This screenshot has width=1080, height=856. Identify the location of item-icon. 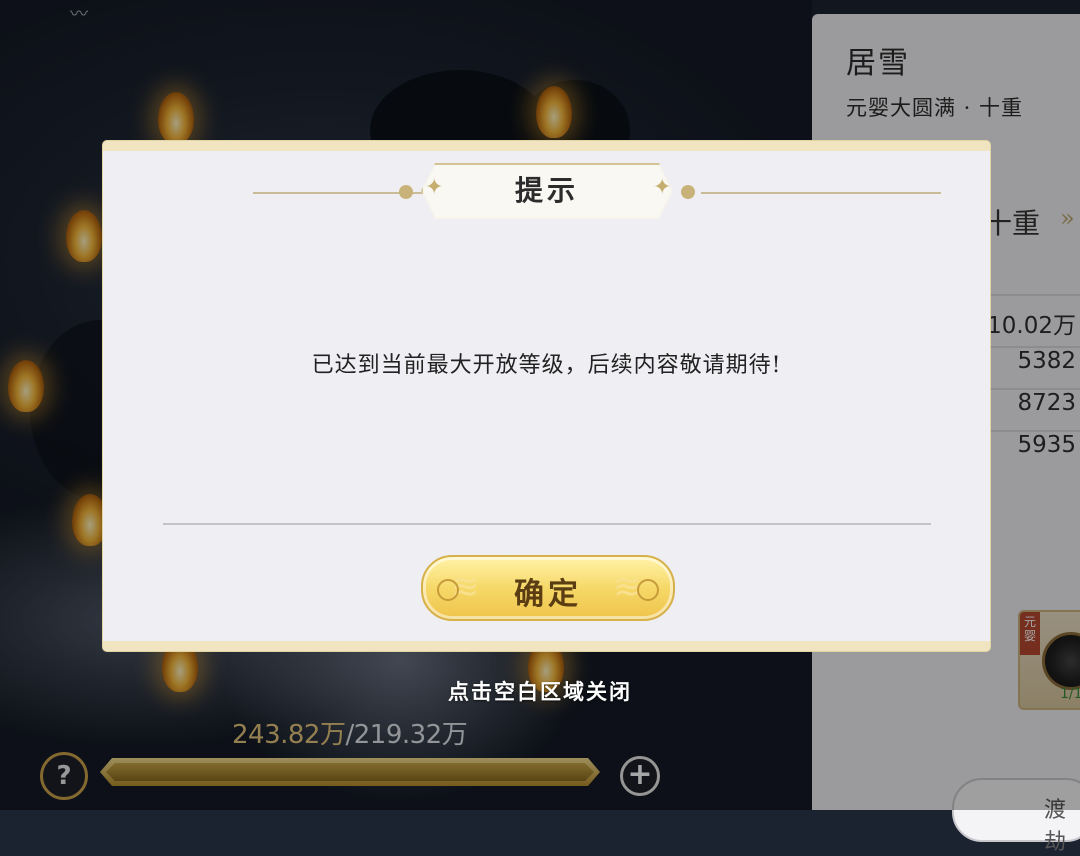
(1061, 661).